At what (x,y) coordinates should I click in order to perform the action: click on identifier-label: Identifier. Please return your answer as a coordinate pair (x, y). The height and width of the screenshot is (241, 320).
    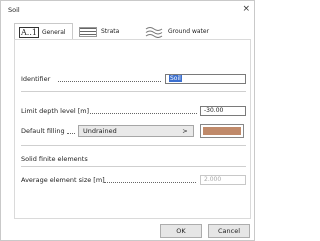
    Looking at the image, I should click on (36, 79).